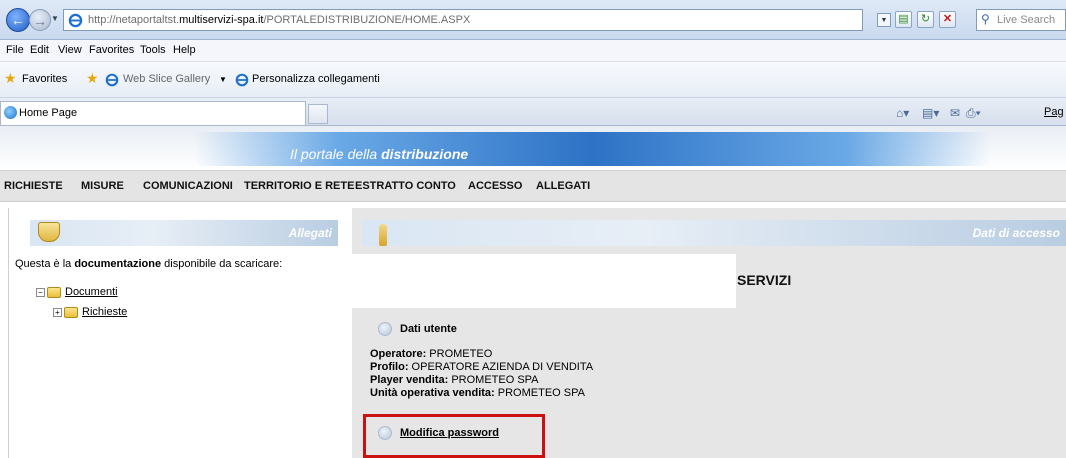 This screenshot has width=1066, height=458. Describe the element at coordinates (454, 380) in the screenshot. I see `field-player-vendita: Player vendita: PROMETEO SPA` at that location.